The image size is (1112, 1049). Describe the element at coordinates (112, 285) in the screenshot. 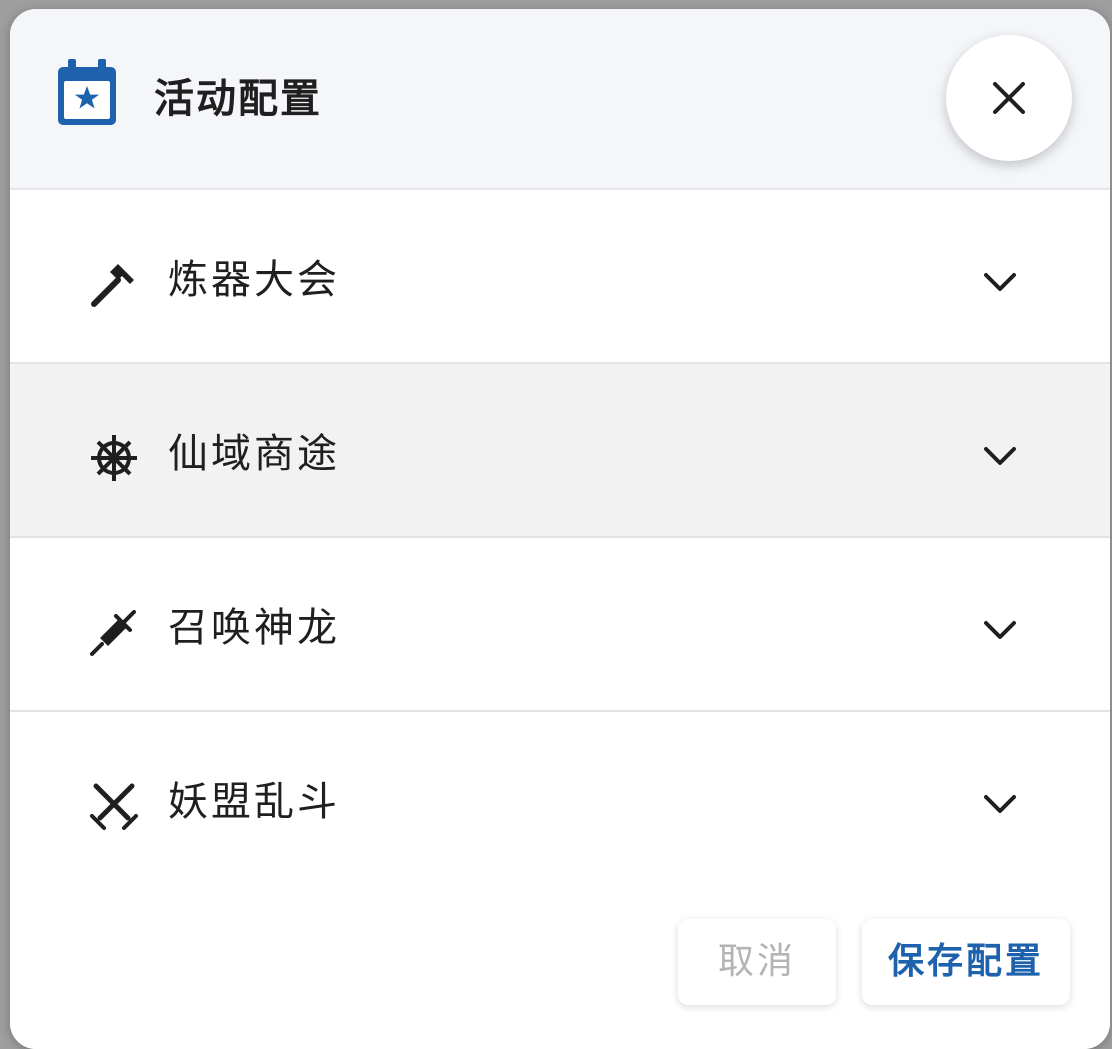

I see `hammer-icon` at that location.